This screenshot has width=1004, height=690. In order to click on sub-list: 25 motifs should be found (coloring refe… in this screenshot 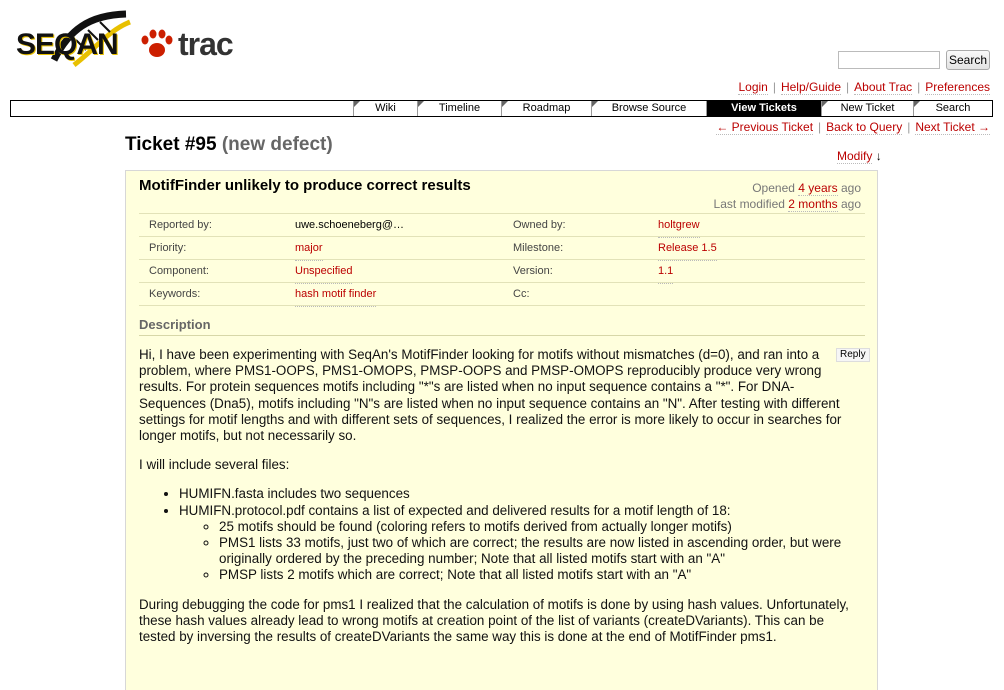, I will do `click(520, 551)`.